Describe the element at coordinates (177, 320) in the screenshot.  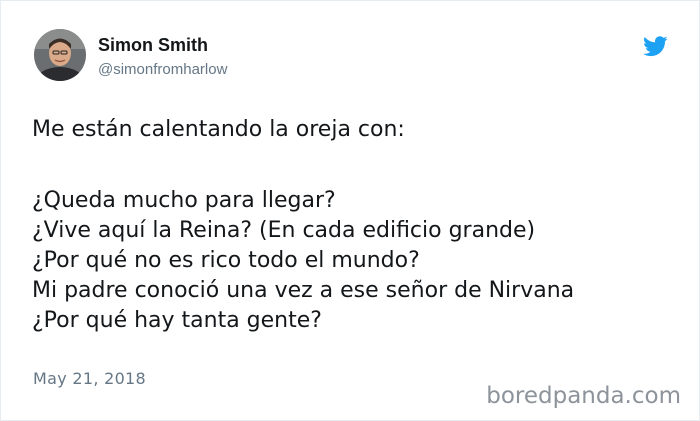
I see `tweet-line: ¿Por qué hay tanta gente?` at that location.